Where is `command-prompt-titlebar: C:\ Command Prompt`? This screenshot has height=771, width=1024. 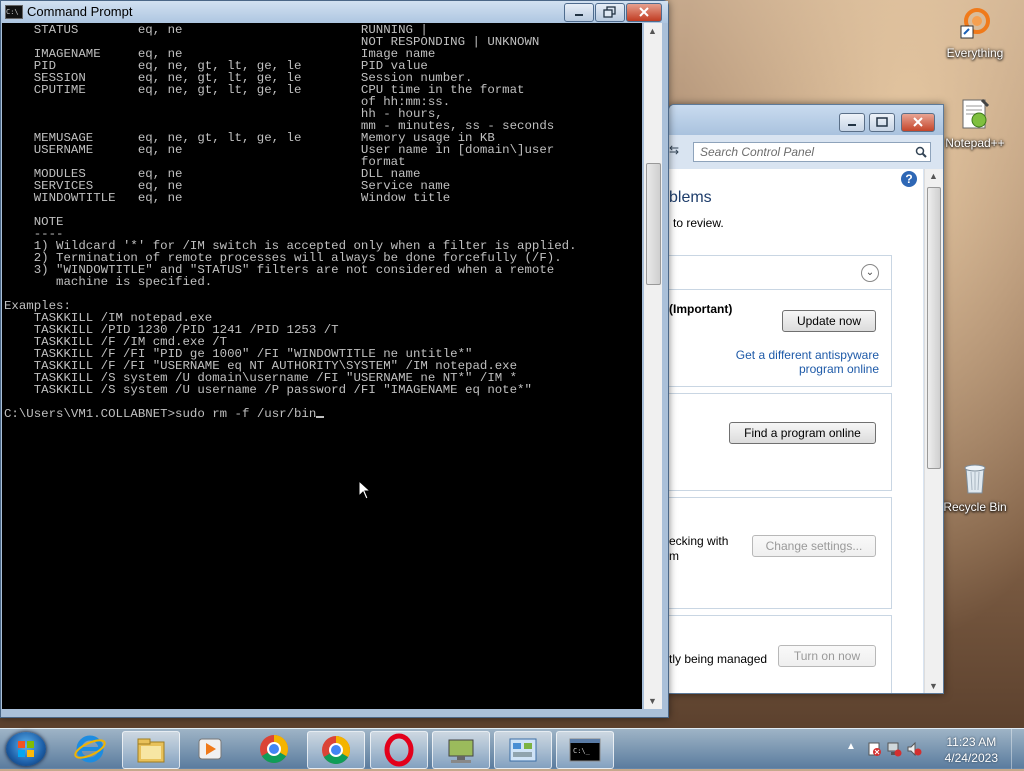 command-prompt-titlebar: C:\ Command Prompt is located at coordinates (334, 12).